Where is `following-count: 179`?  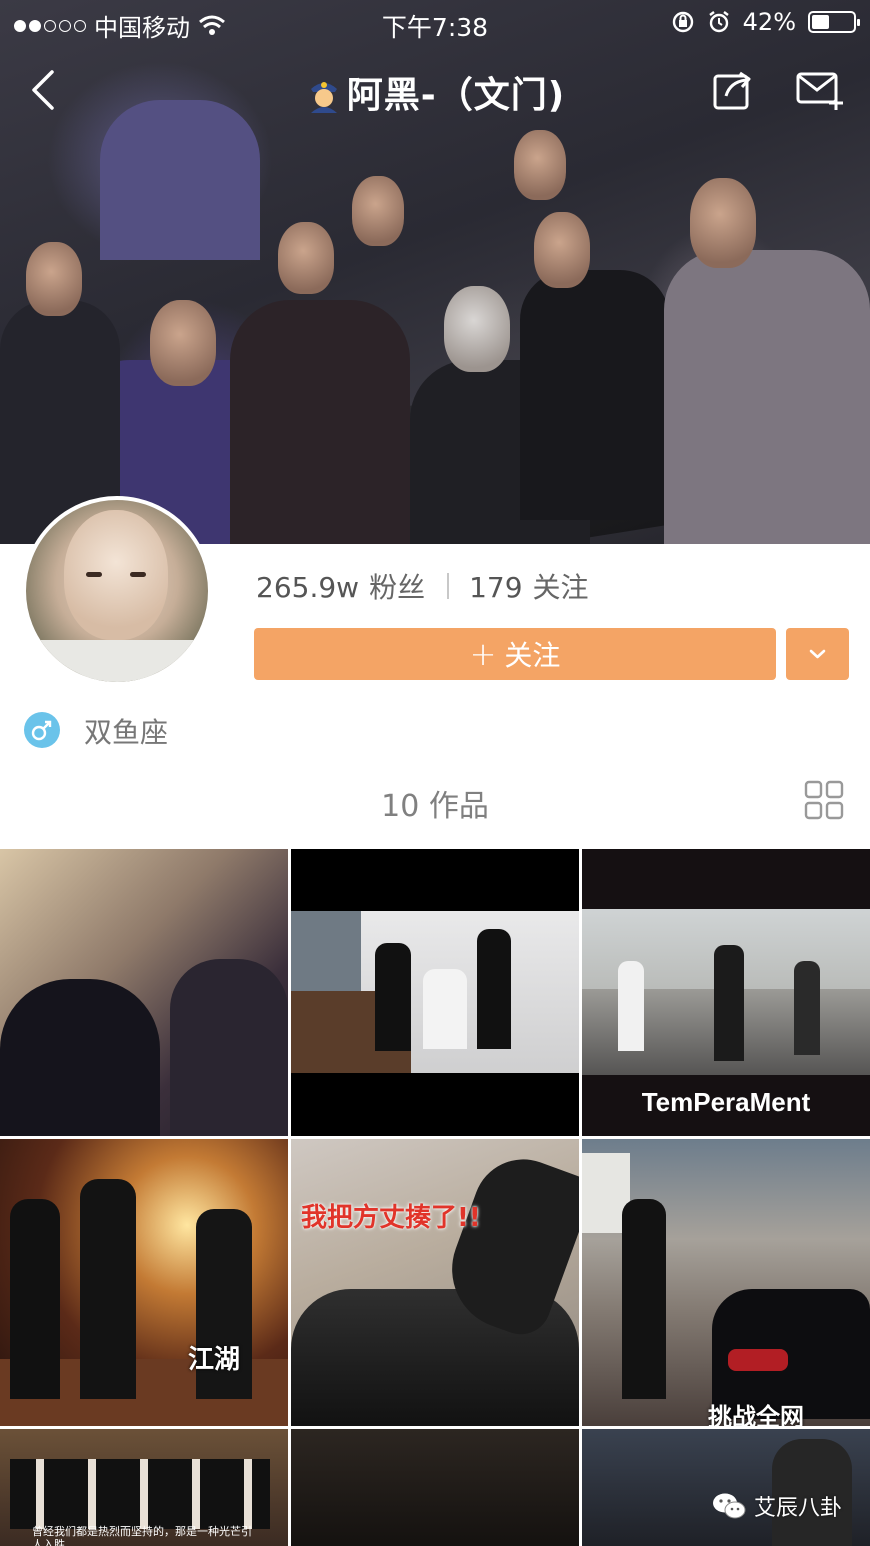 following-count: 179 is located at coordinates (496, 587).